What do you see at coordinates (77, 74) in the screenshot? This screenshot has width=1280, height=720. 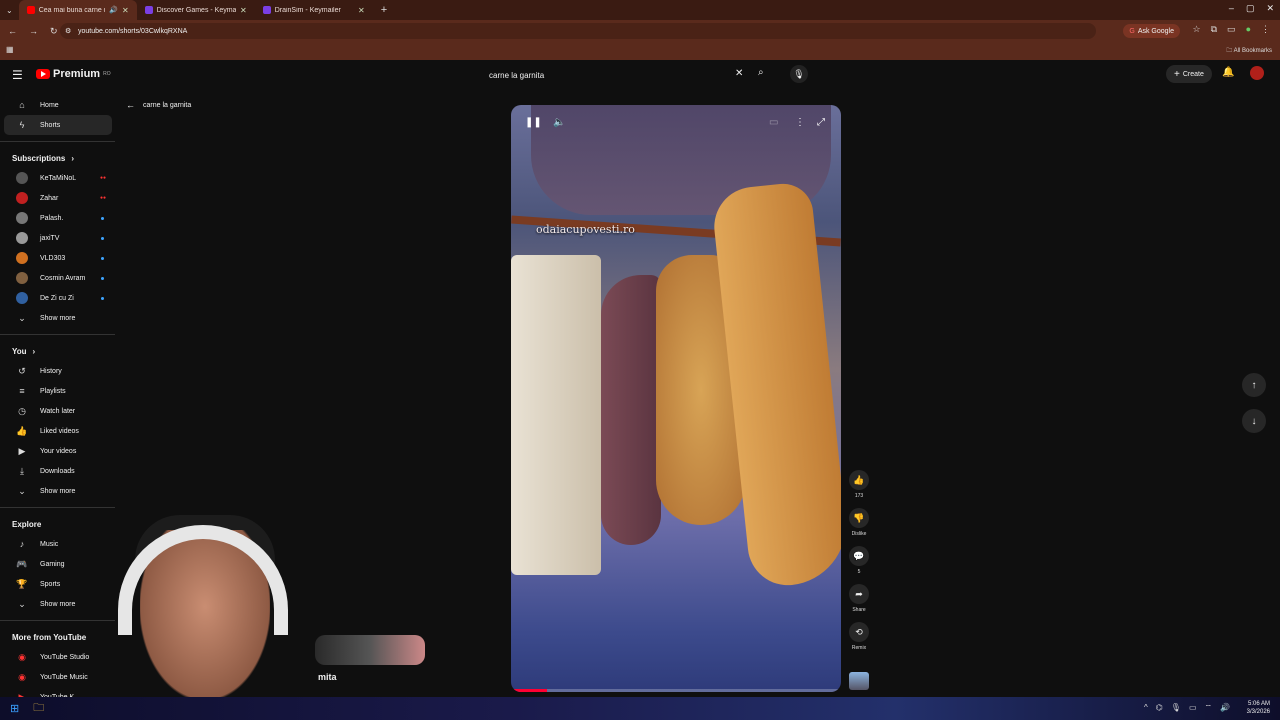 I see `logo-text: Premium` at bounding box center [77, 74].